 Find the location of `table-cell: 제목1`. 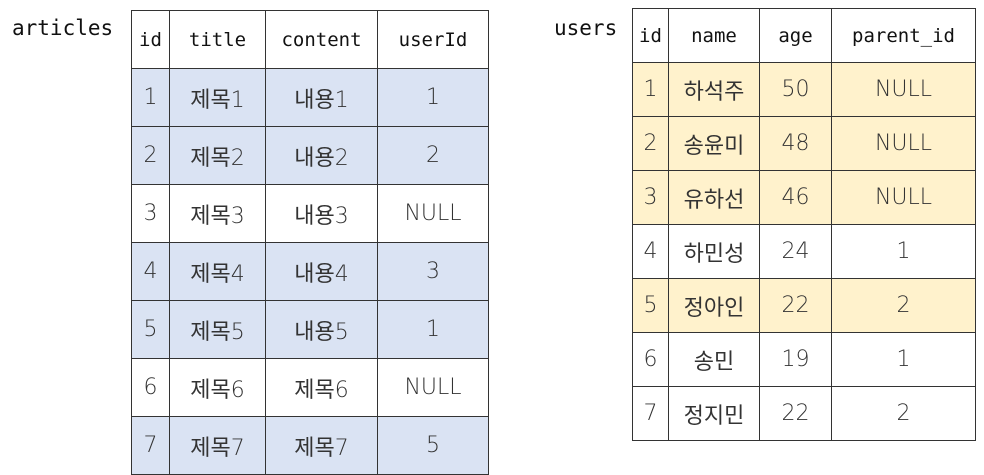

table-cell: 제목1 is located at coordinates (217, 97).